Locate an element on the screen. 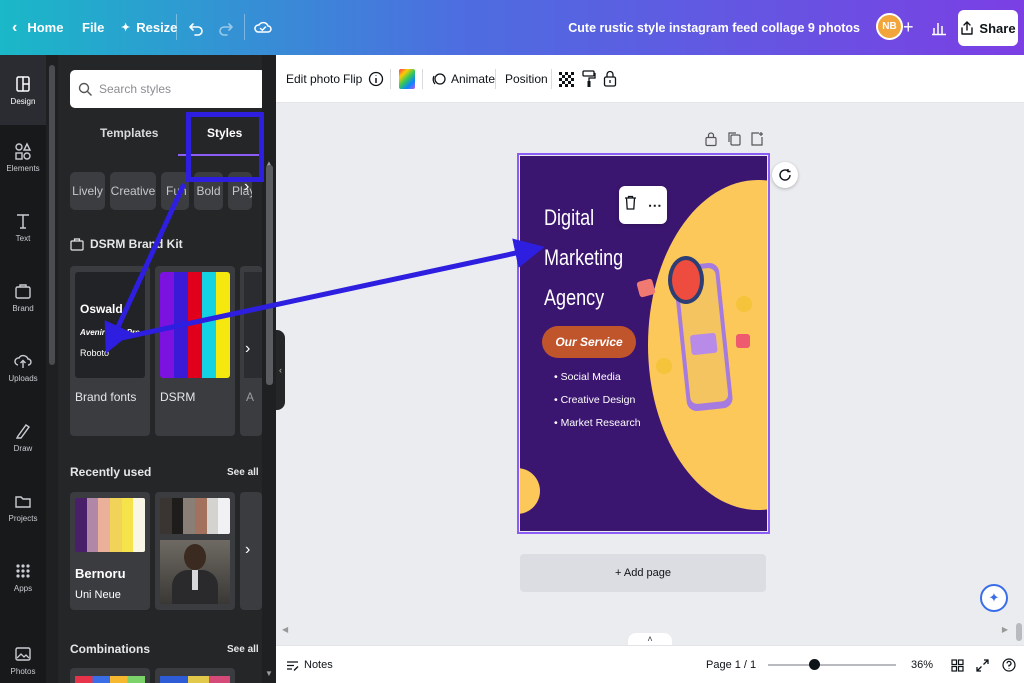 The height and width of the screenshot is (683, 1024). scroll-right-icon: ▶ is located at coordinates (1005, 629).